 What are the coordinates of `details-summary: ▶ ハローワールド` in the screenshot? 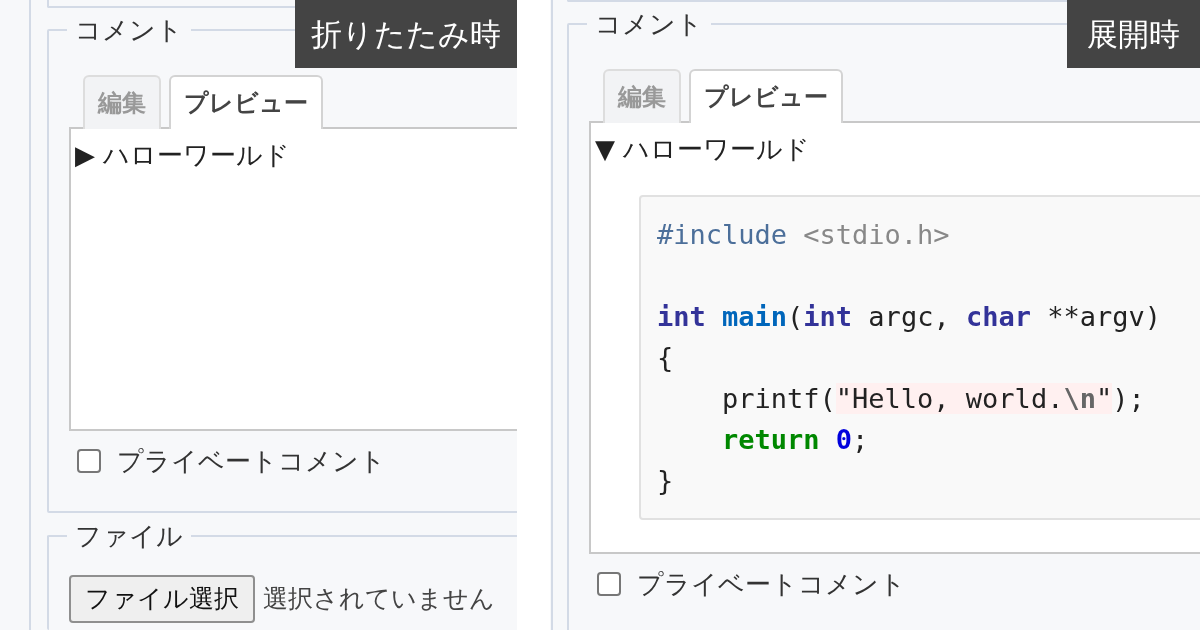 It's located at (181, 155).